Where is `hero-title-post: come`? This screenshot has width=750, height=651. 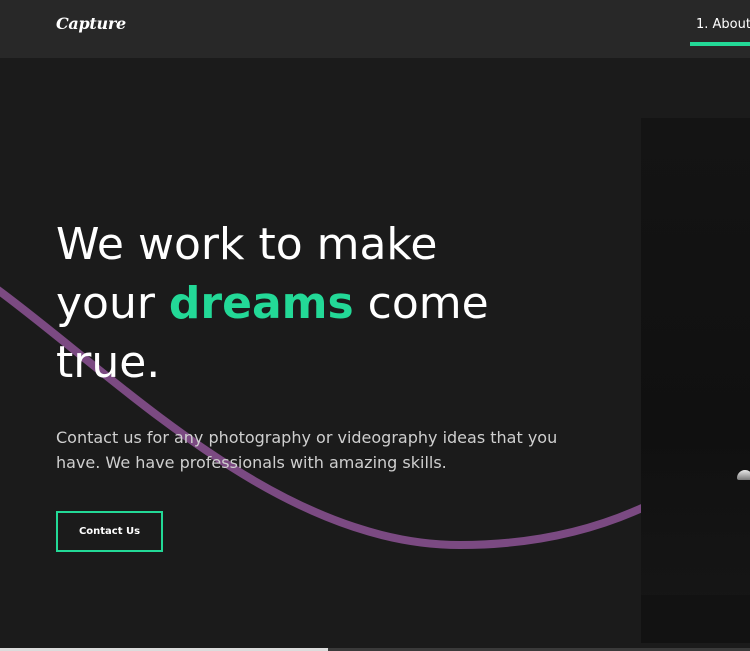 hero-title-post: come is located at coordinates (421, 303).